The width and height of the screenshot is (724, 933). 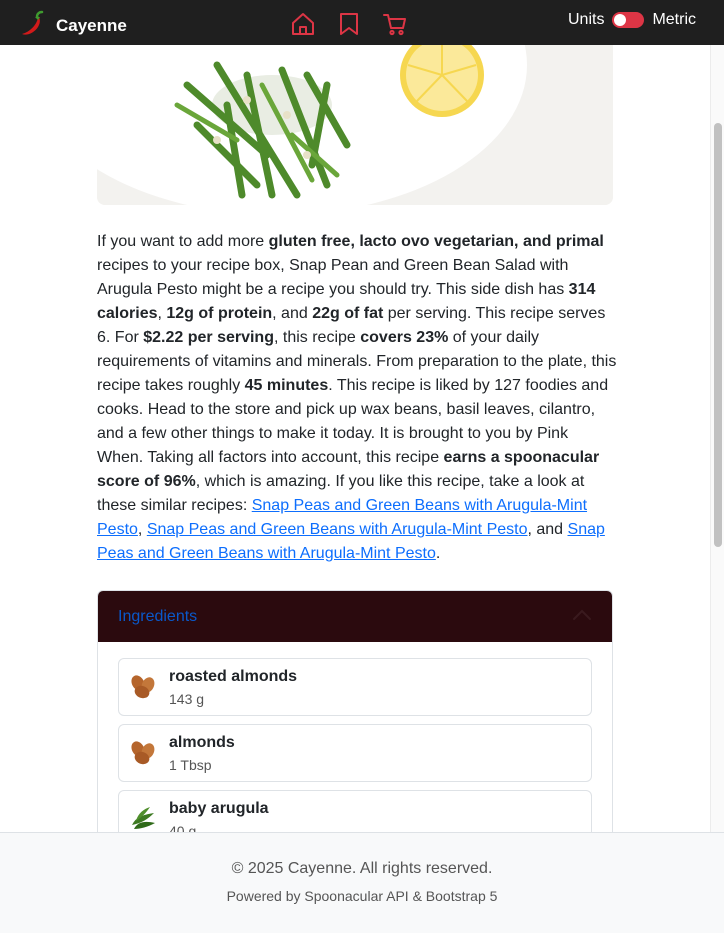 What do you see at coordinates (233, 676) in the screenshot?
I see `ingredient-name: roasted almonds` at bounding box center [233, 676].